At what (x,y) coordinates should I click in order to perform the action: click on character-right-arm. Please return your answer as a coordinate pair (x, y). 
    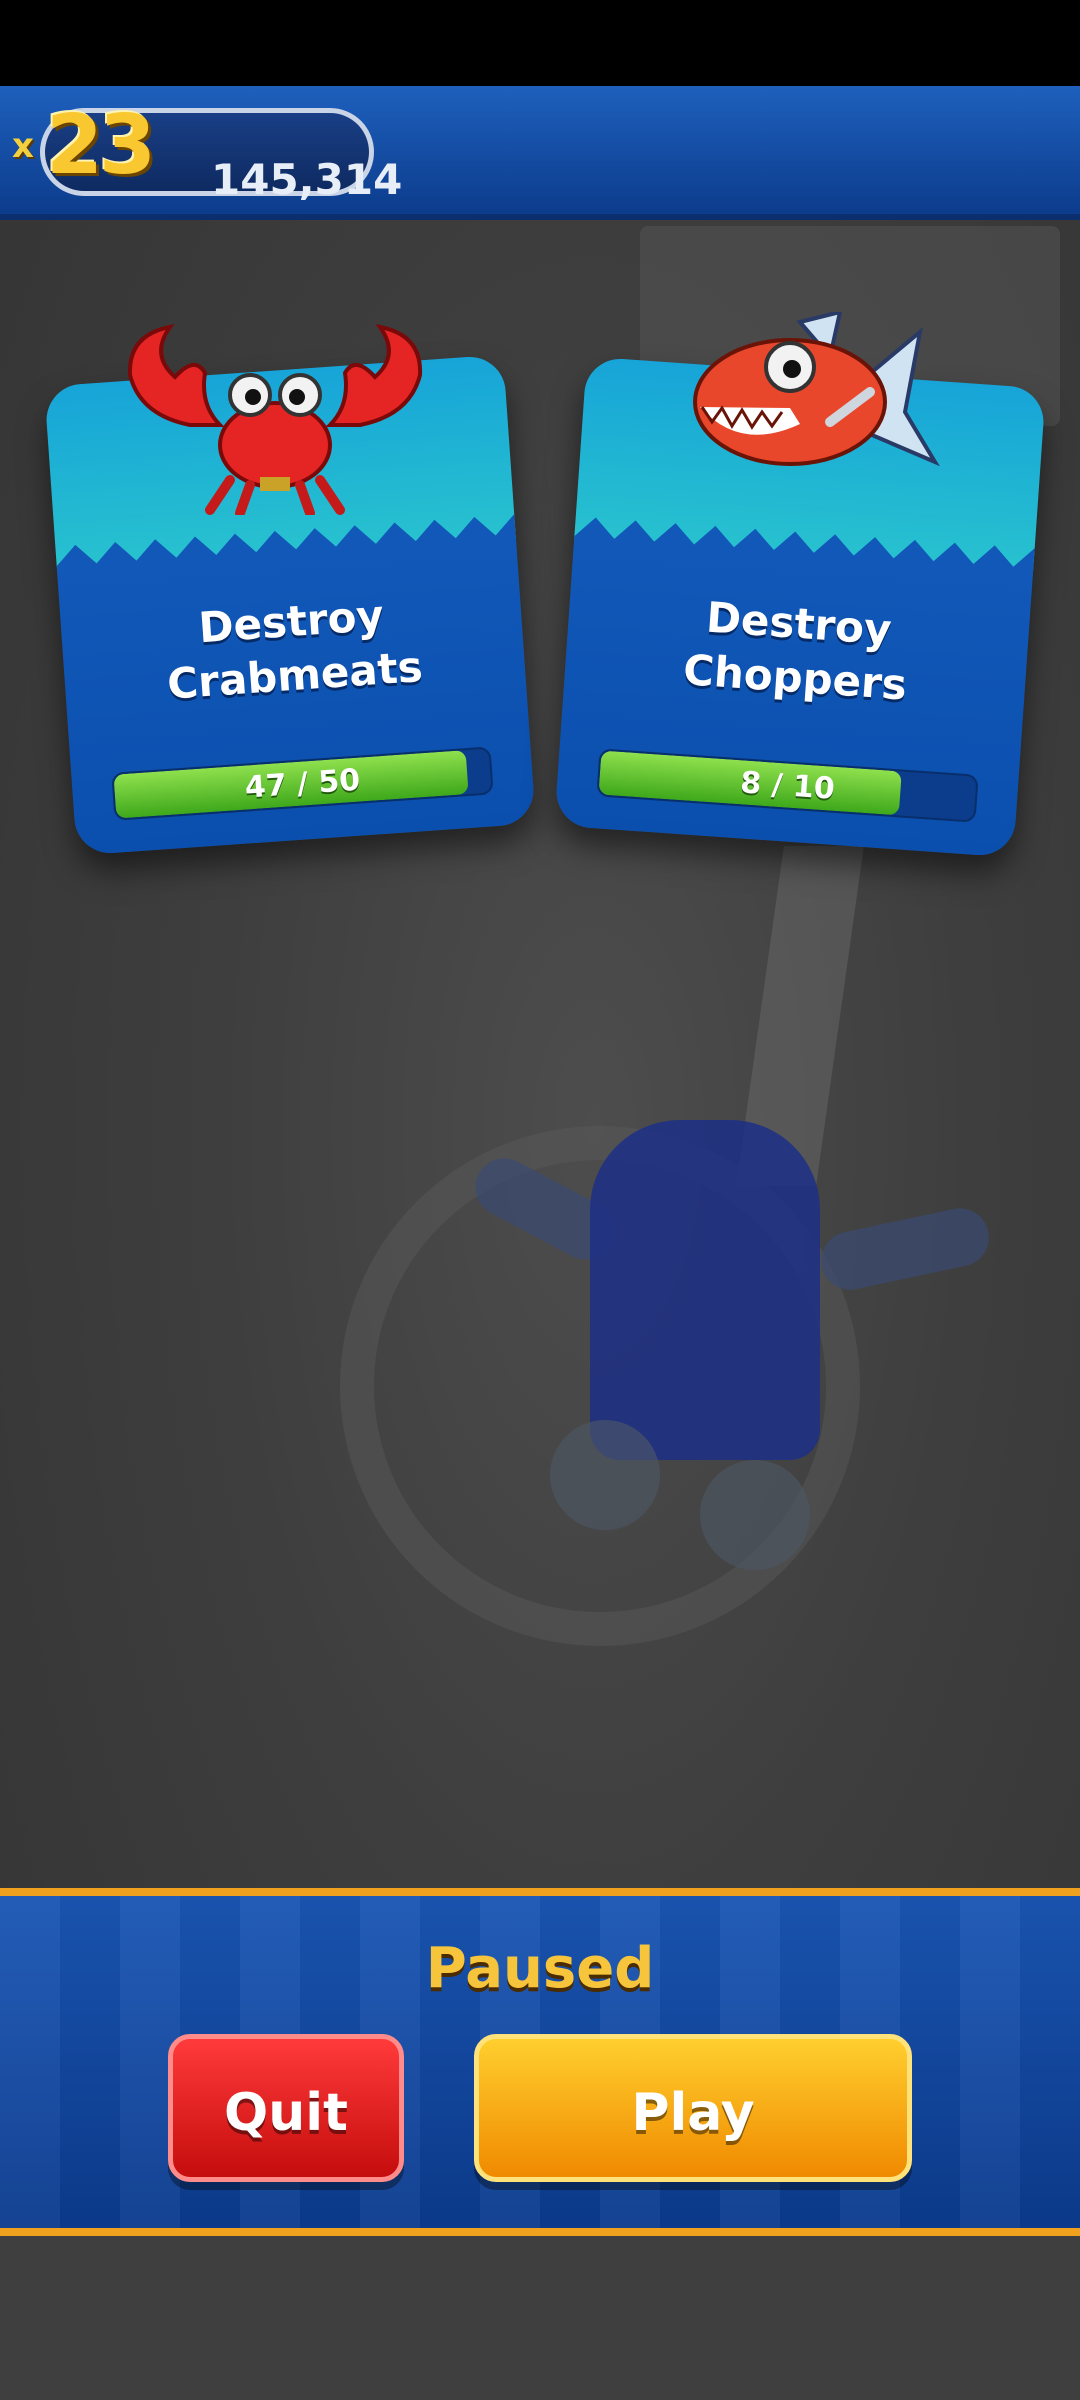
    Looking at the image, I should click on (905, 1249).